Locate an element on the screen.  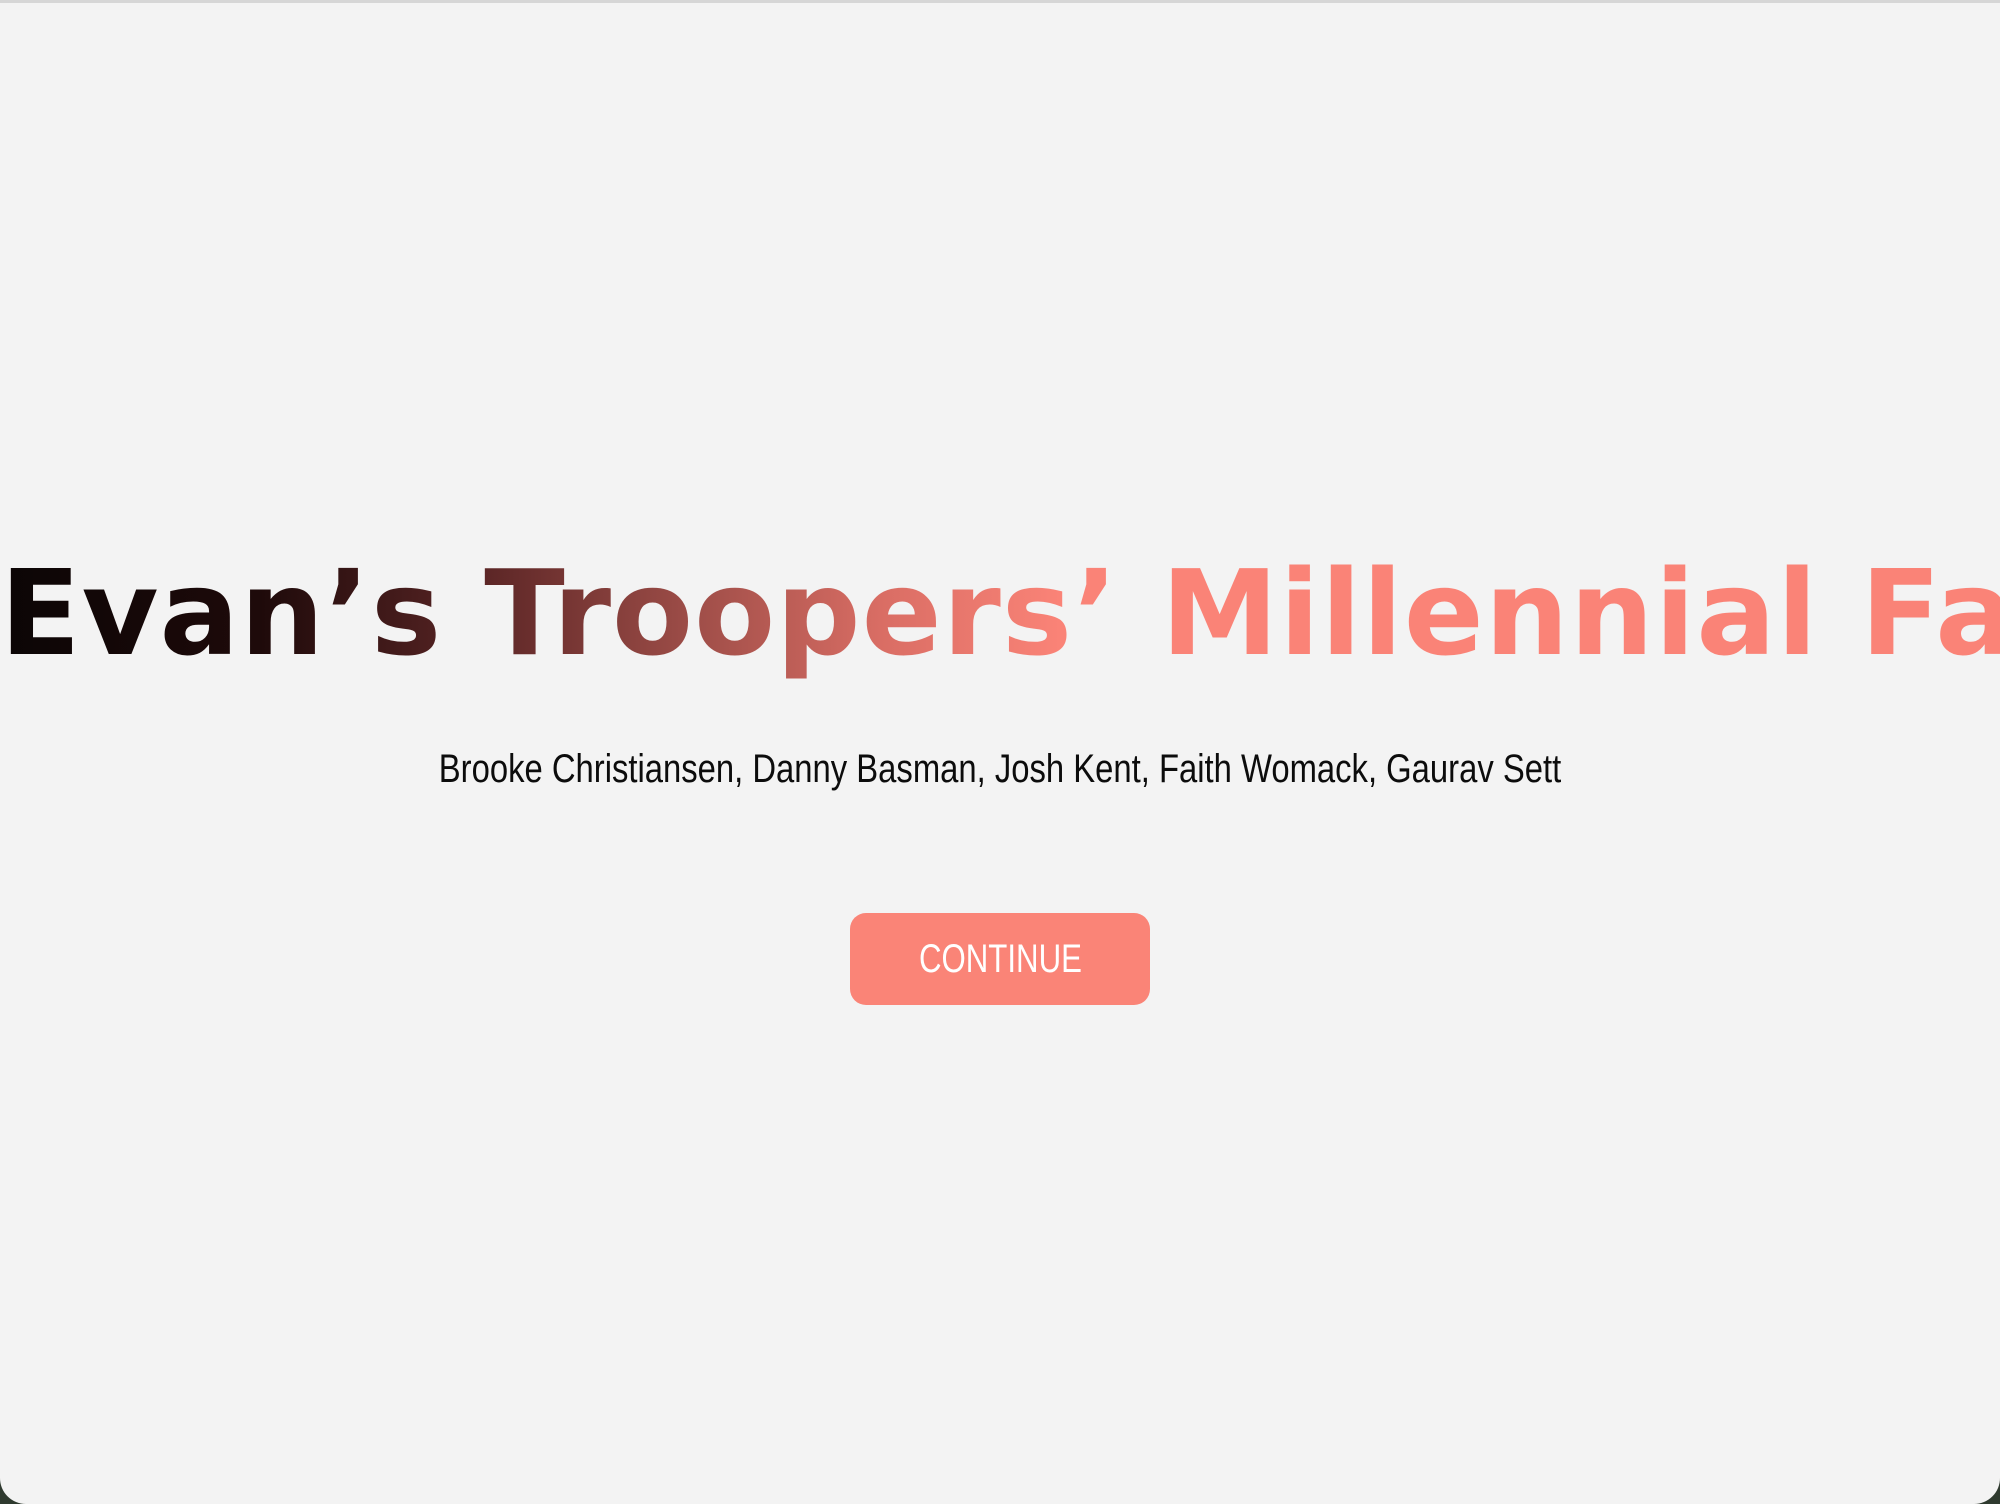
page-title: Evan’s Troopers’ Millennial Farm is located at coordinates (1000, 613).